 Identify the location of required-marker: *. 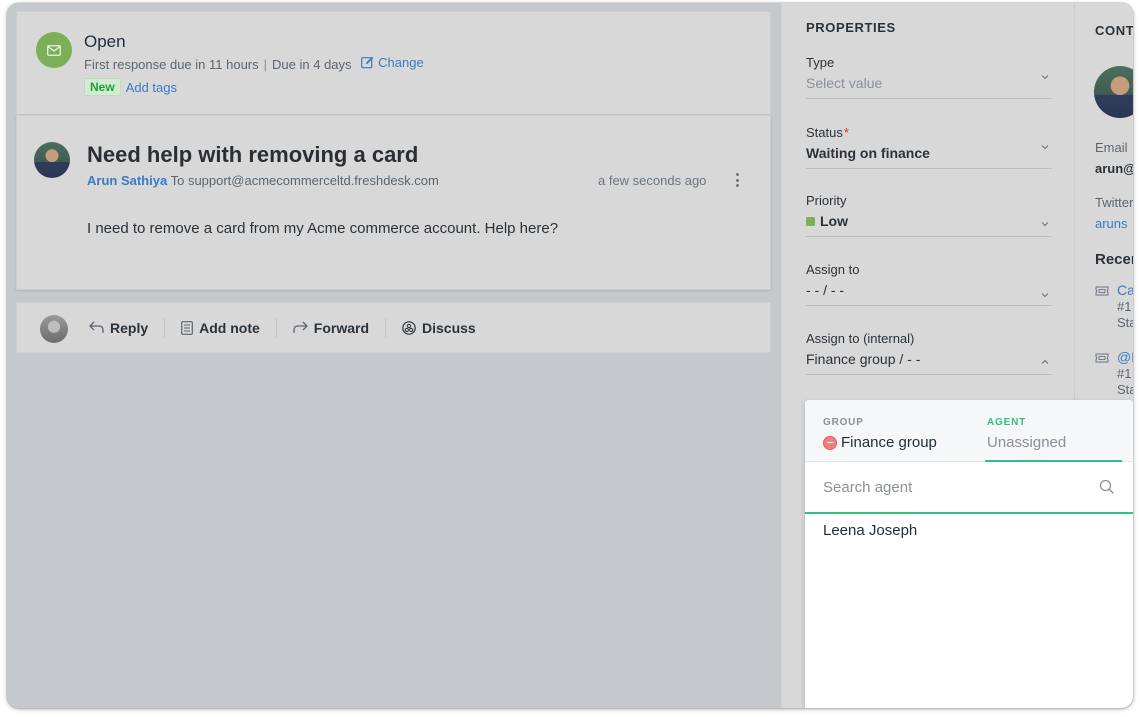
(846, 132).